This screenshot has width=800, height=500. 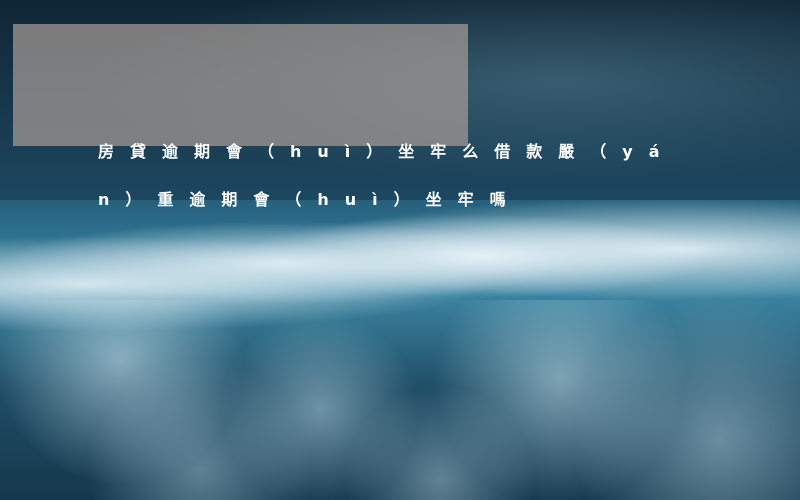 What do you see at coordinates (387, 175) in the screenshot?
I see `article-title: 房貸逾期會（huì）坐牢么借款嚴（yán）重逾期會（huì）坐牢嗎` at bounding box center [387, 175].